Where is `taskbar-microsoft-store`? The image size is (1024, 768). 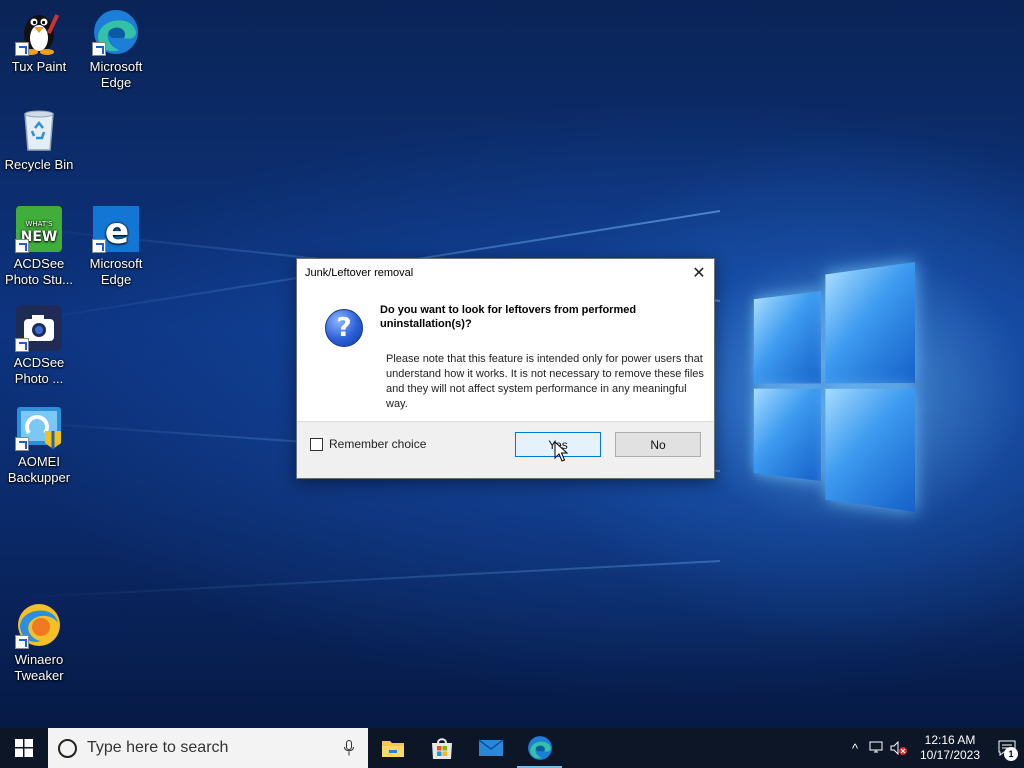
taskbar-microsoft-store is located at coordinates (441, 748).